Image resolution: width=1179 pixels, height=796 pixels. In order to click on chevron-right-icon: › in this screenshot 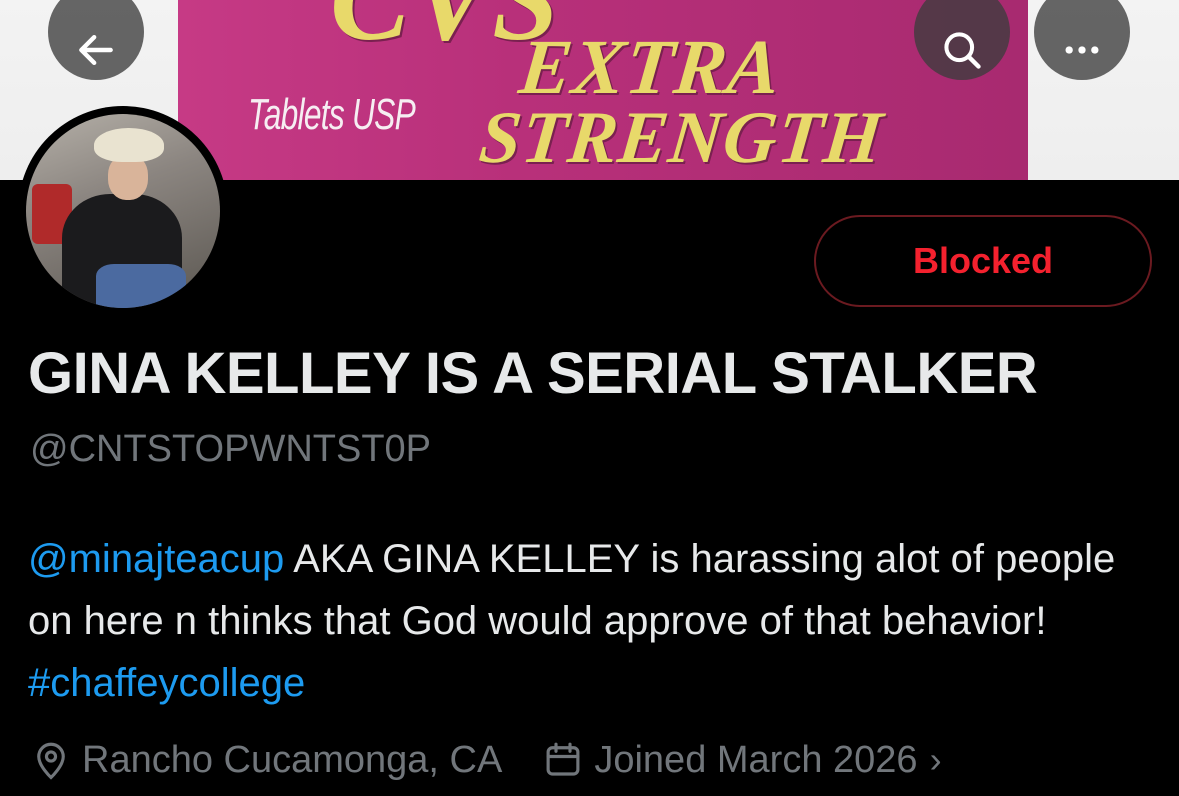, I will do `click(935, 759)`.